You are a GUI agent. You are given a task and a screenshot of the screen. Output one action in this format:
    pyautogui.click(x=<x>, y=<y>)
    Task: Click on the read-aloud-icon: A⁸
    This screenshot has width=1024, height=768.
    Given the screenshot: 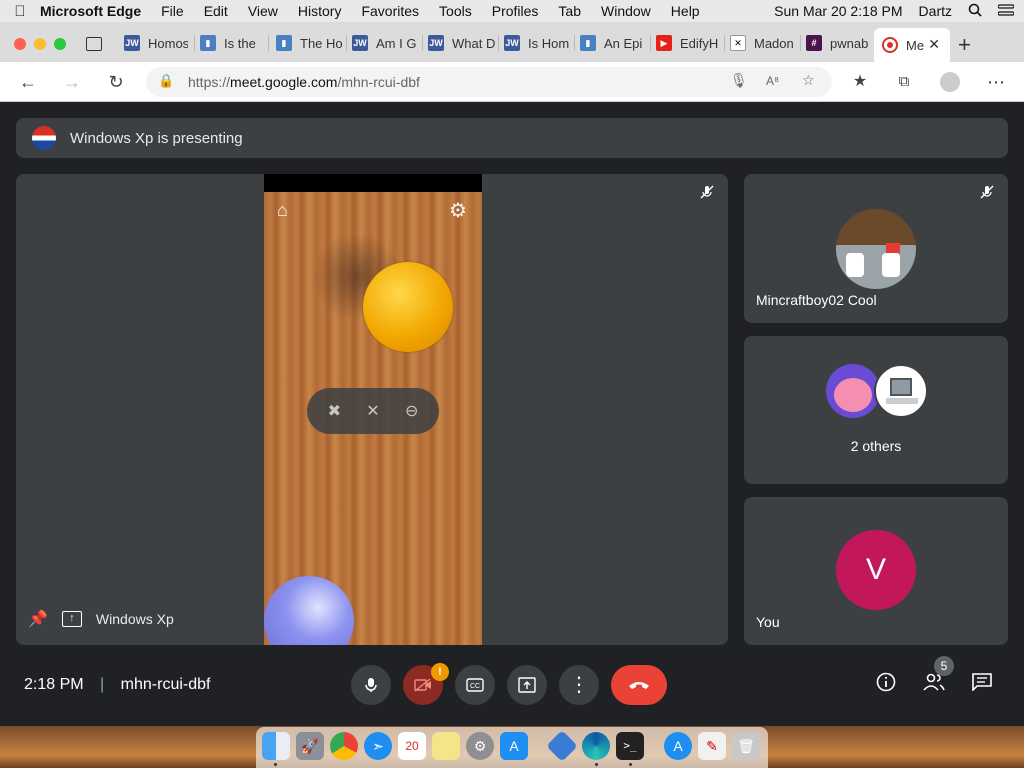 What is the action you would take?
    pyautogui.click(x=772, y=81)
    